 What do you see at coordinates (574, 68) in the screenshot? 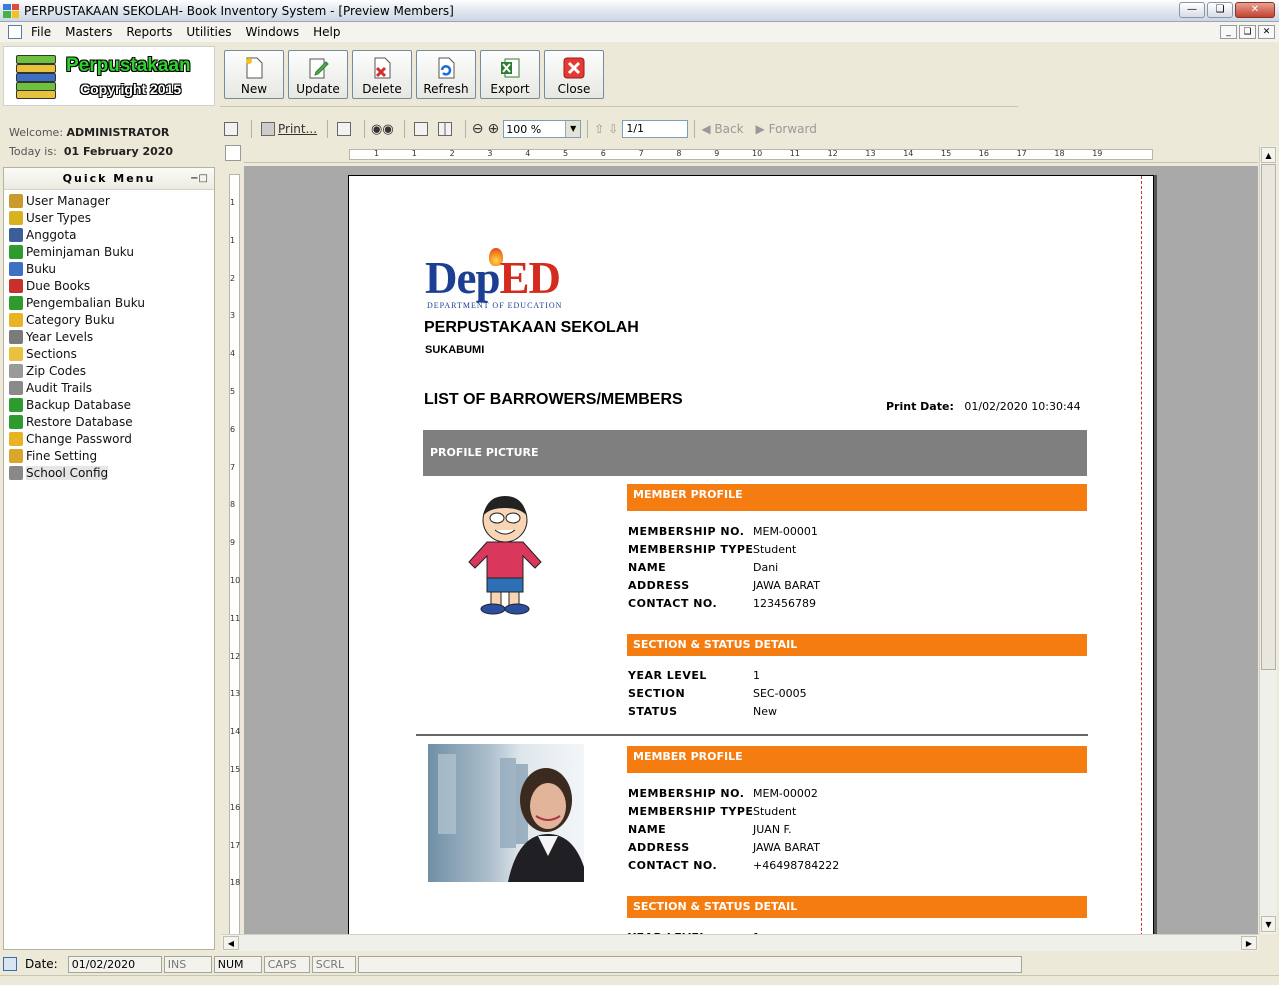
I see `close-icon` at bounding box center [574, 68].